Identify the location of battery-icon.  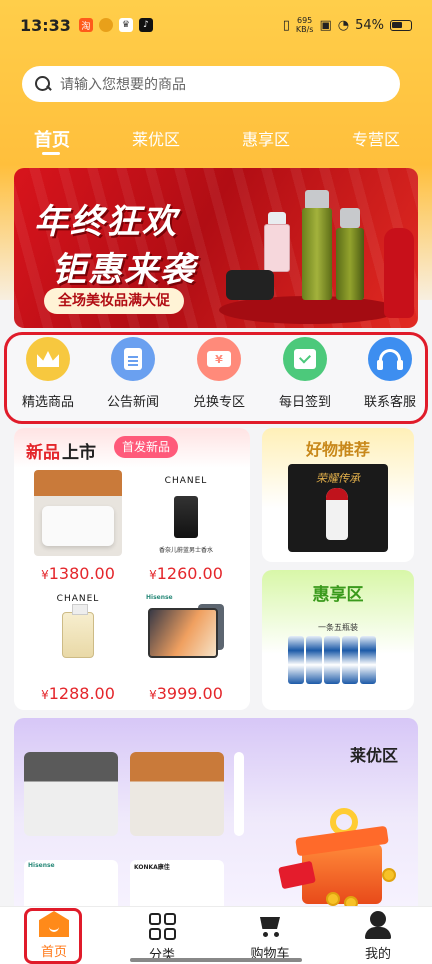
(401, 25).